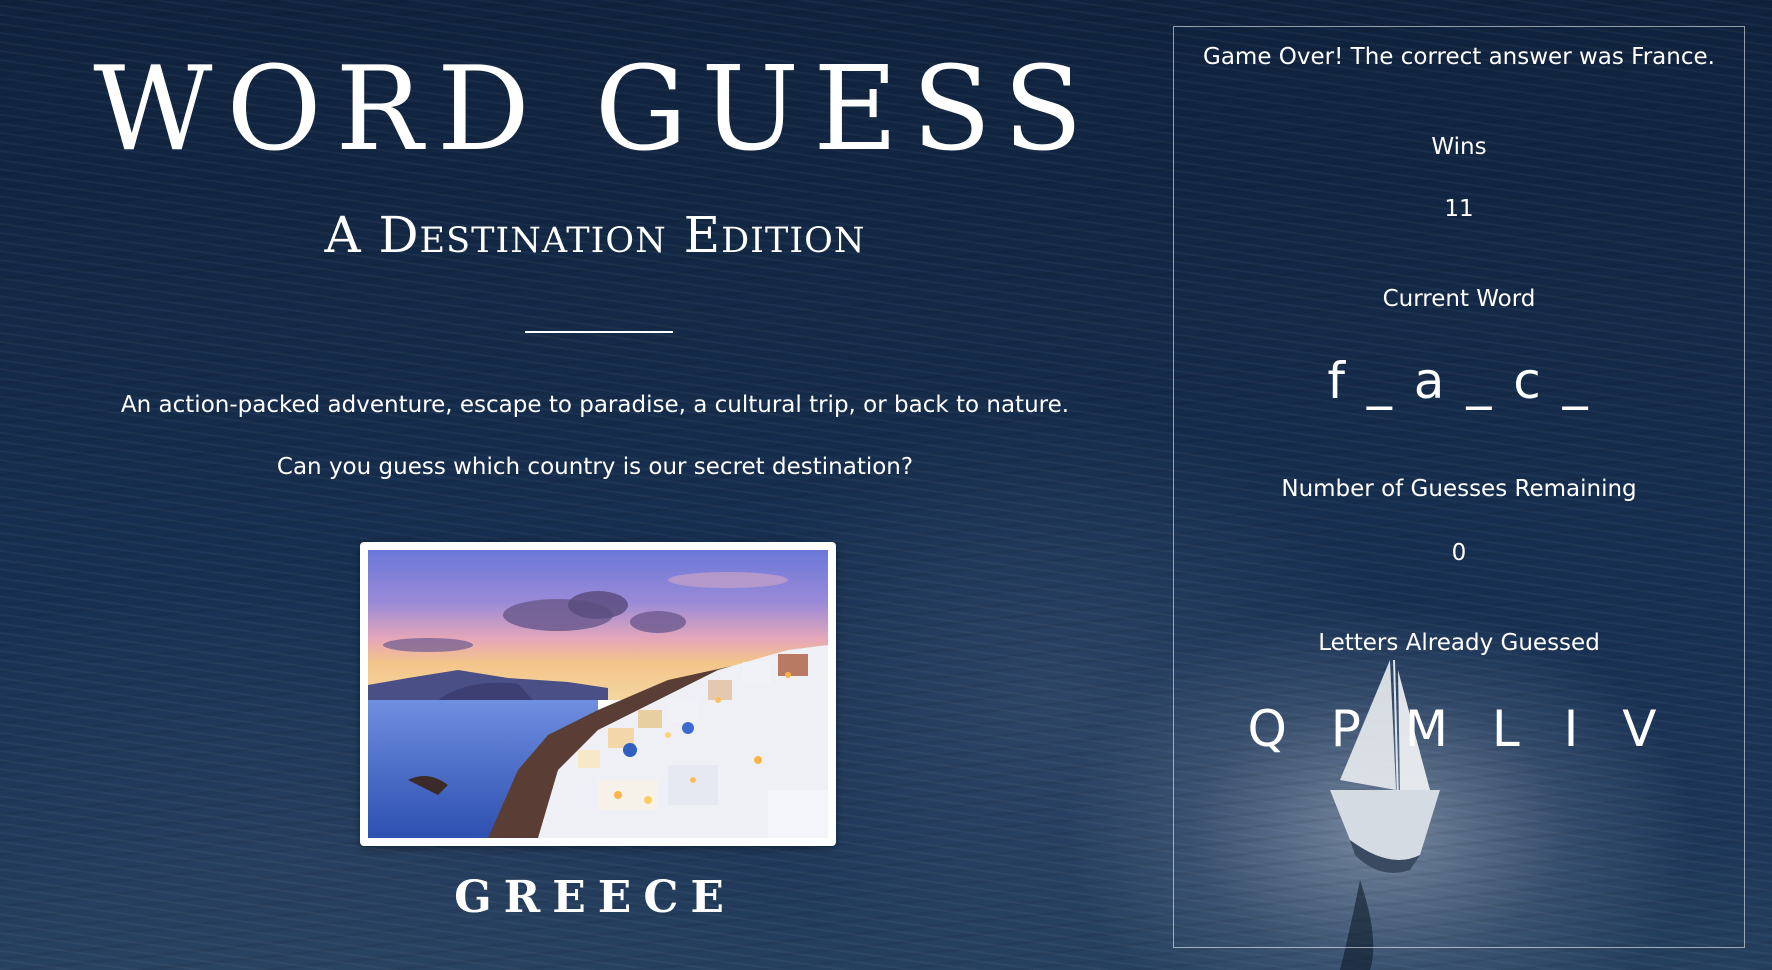  What do you see at coordinates (1459, 147) in the screenshot?
I see `wins-label: Wins` at bounding box center [1459, 147].